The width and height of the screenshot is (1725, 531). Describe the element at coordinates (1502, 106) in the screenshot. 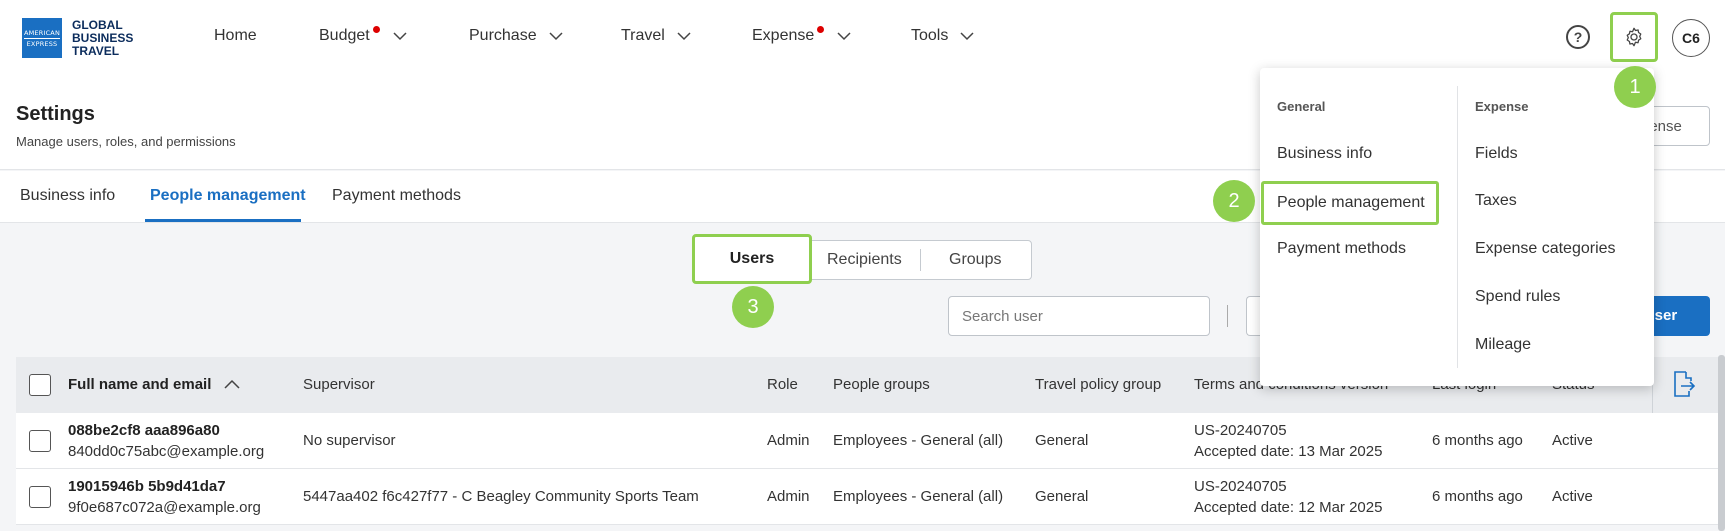

I see `menu-heading-expense: Expense` at that location.